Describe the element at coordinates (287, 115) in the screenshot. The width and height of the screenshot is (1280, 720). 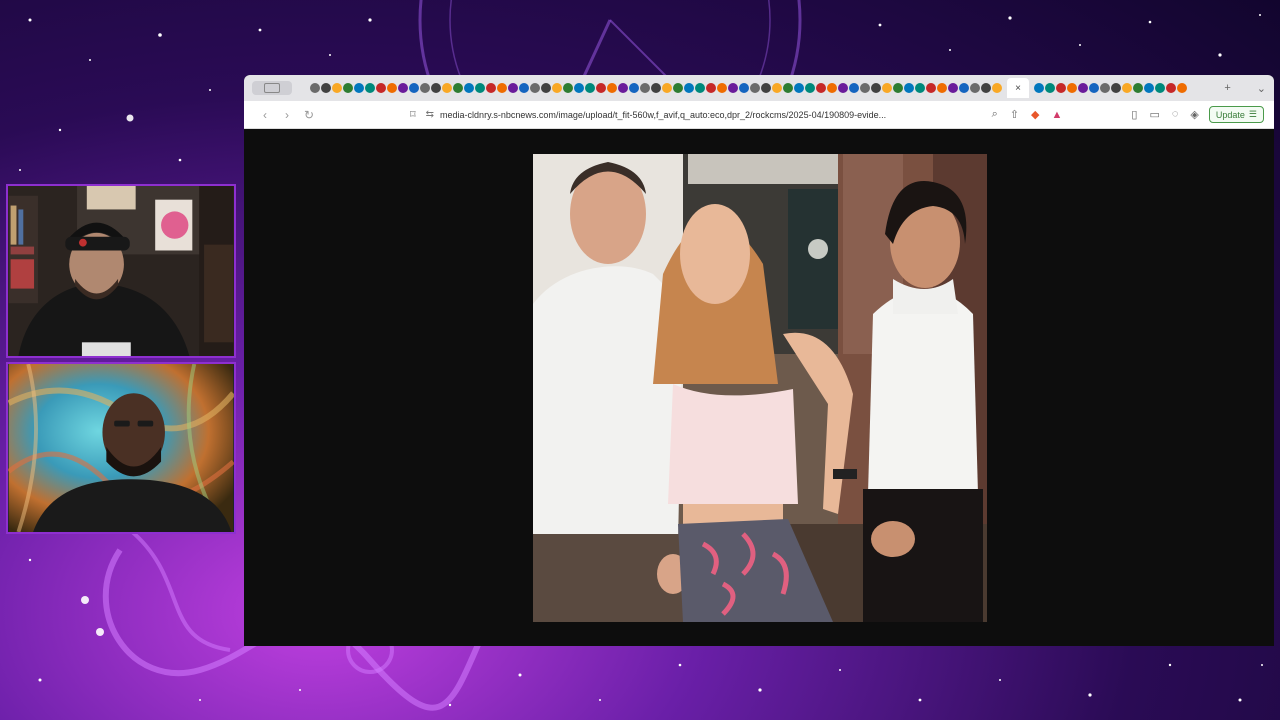
I see `forward-icon: ›` at that location.